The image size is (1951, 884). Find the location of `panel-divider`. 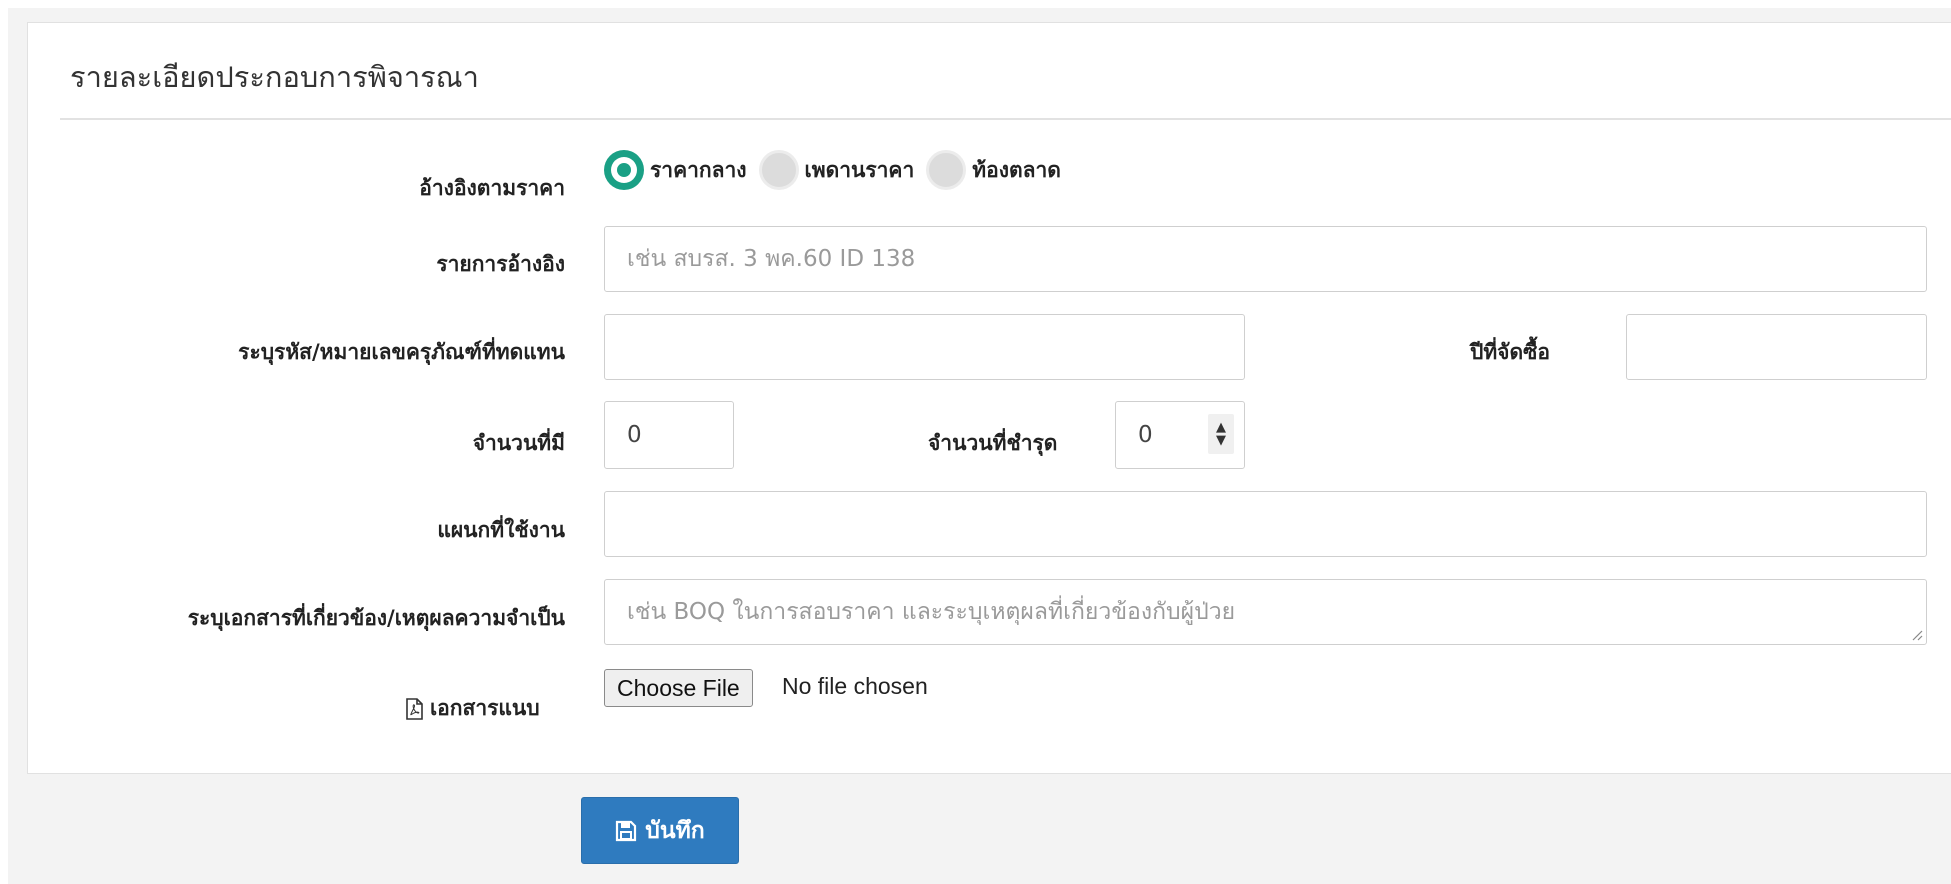

panel-divider is located at coordinates (1005, 119).